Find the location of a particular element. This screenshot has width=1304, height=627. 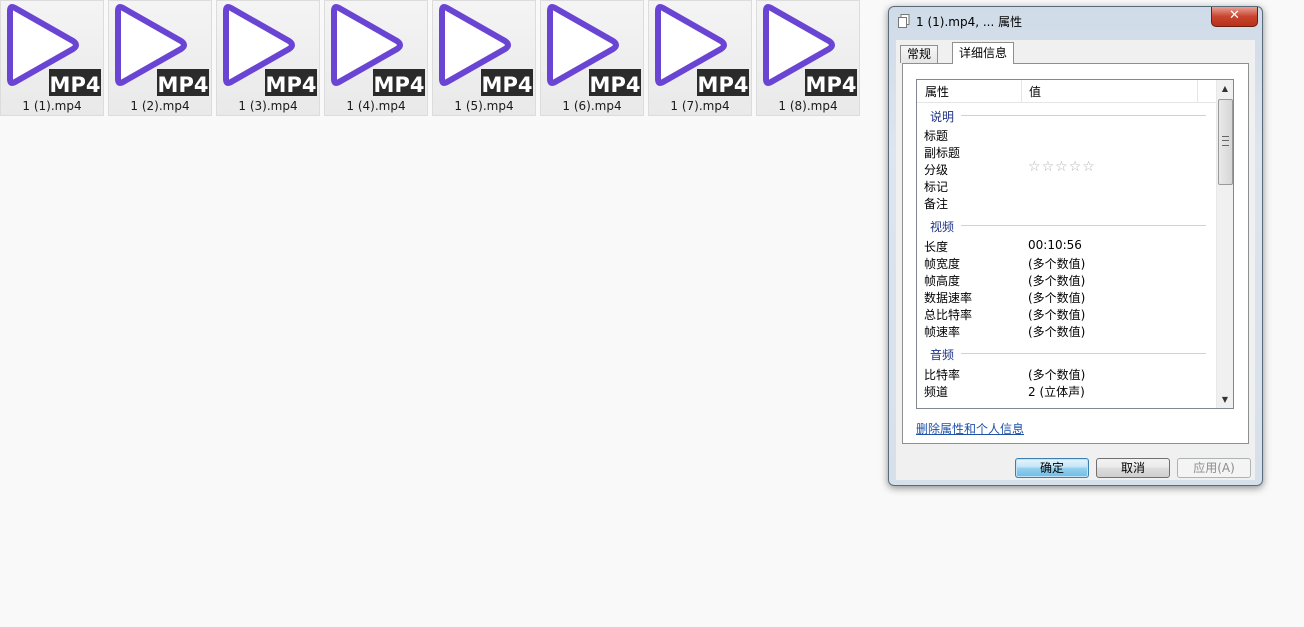

cancel-button: 取消 is located at coordinates (1133, 468).